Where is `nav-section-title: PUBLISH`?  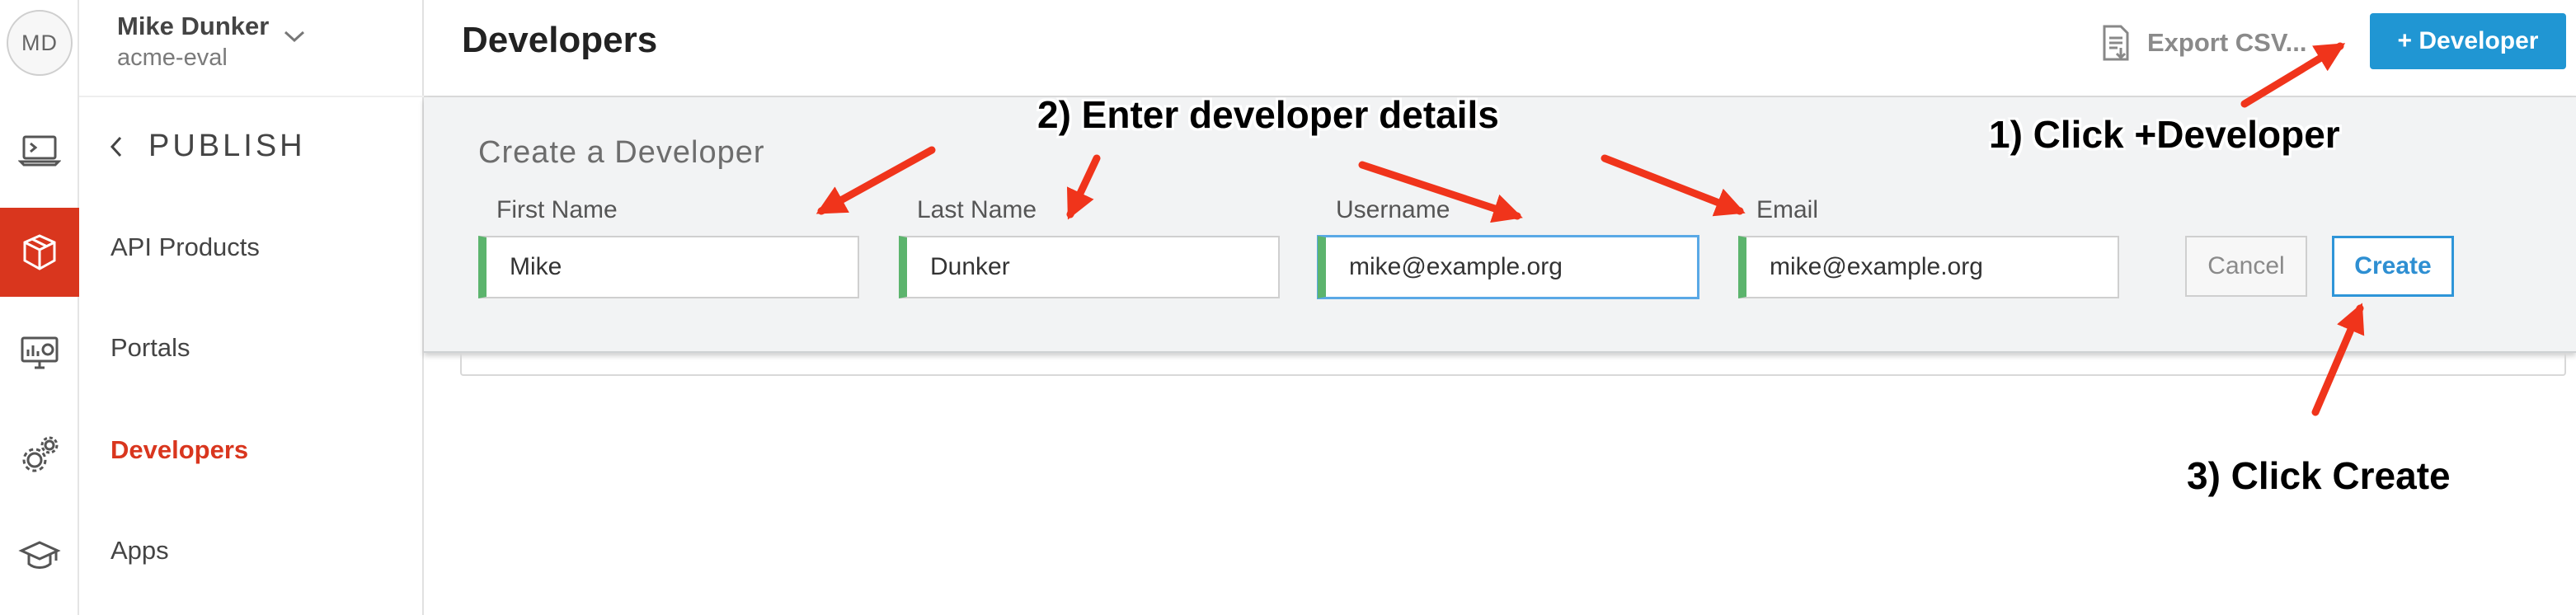 nav-section-title: PUBLISH is located at coordinates (227, 146).